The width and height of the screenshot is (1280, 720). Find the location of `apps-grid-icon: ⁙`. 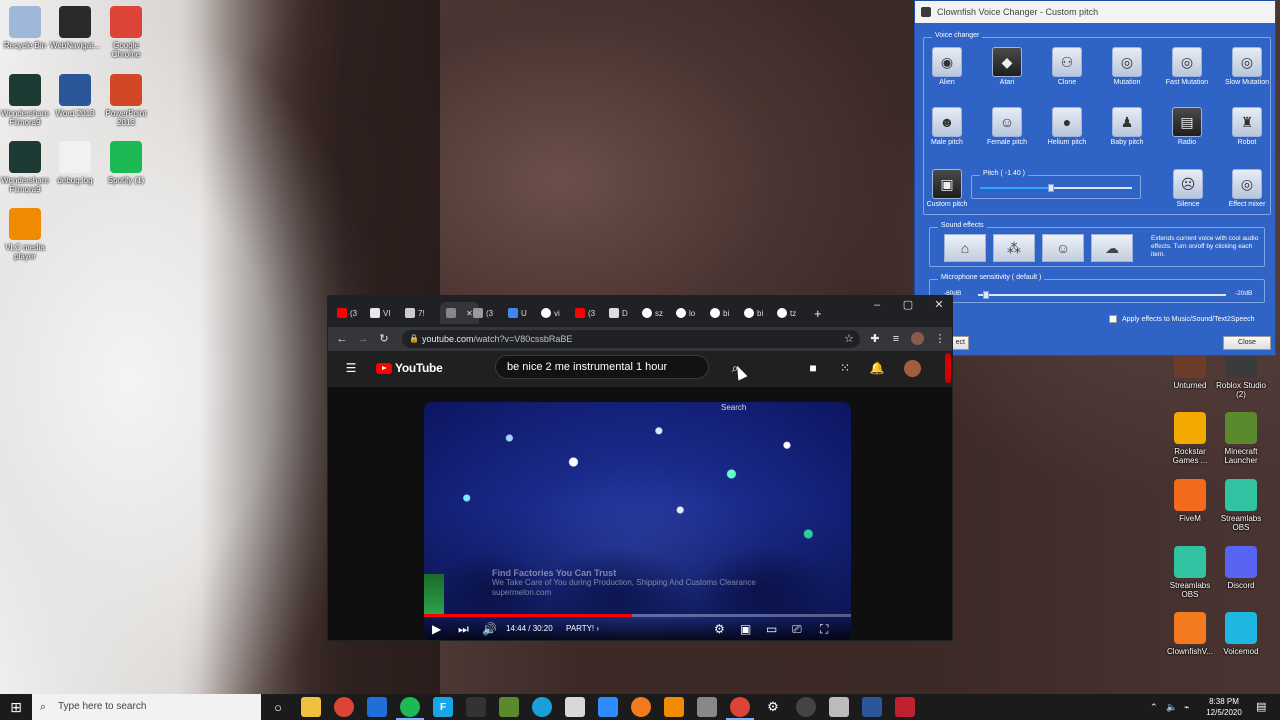

apps-grid-icon: ⁙ is located at coordinates (845, 368).